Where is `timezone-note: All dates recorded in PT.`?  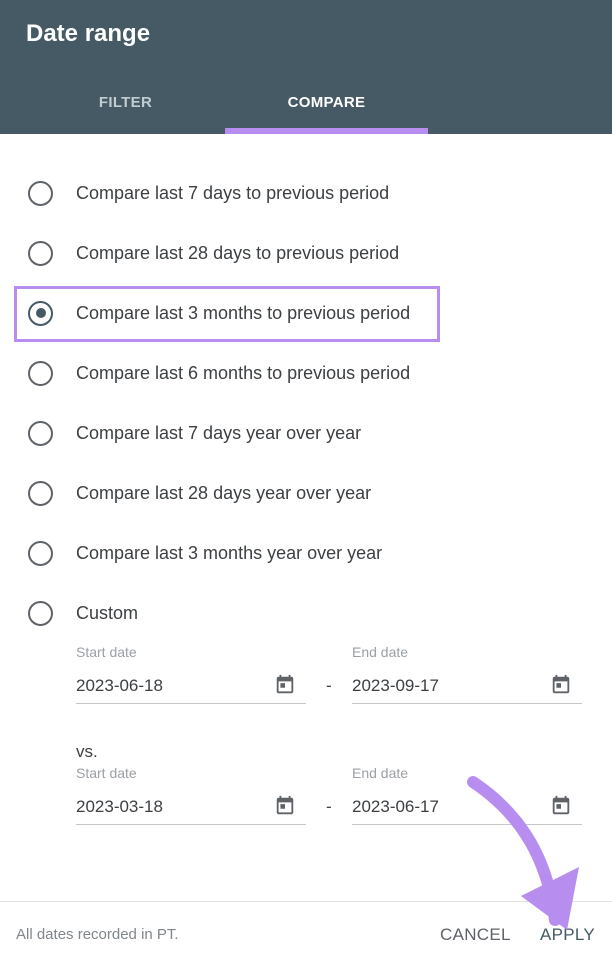
timezone-note: All dates recorded in PT. is located at coordinates (97, 934).